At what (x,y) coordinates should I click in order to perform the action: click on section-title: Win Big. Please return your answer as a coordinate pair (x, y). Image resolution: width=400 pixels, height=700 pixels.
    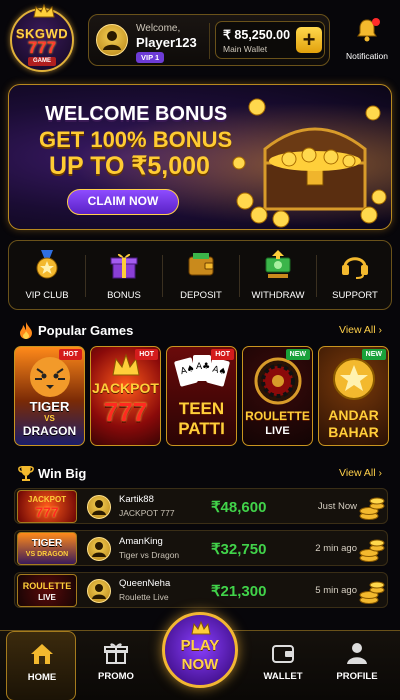
    Looking at the image, I should click on (62, 473).